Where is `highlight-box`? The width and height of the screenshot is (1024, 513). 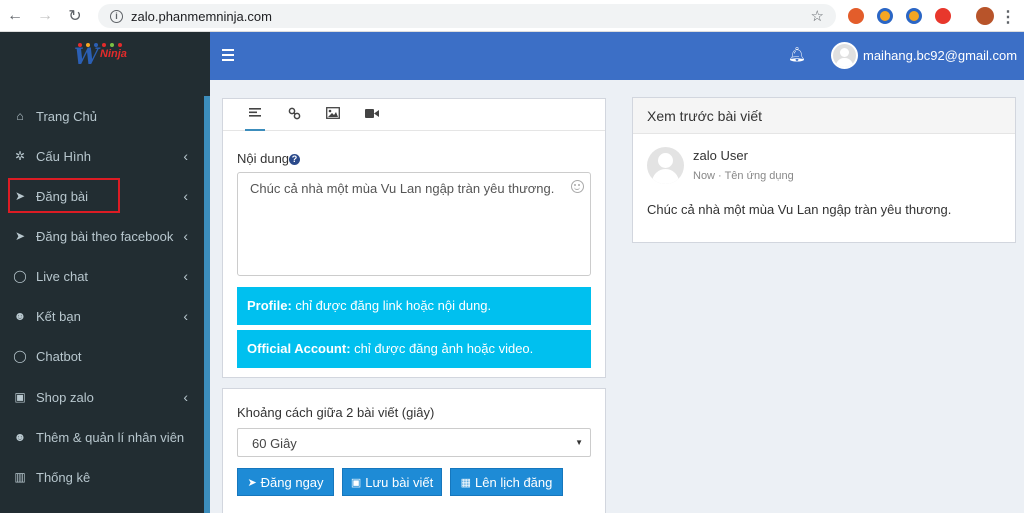
highlight-box is located at coordinates (64, 195).